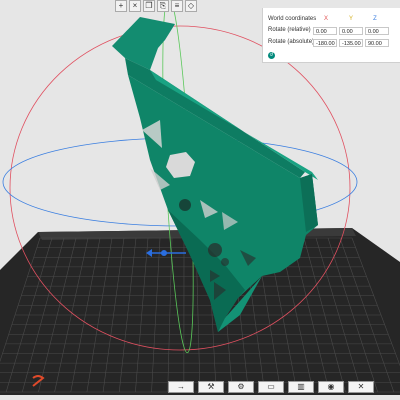 The width and height of the screenshot is (400, 400). Describe the element at coordinates (301, 387) in the screenshot. I see `ruler-icon: ▥` at that location.